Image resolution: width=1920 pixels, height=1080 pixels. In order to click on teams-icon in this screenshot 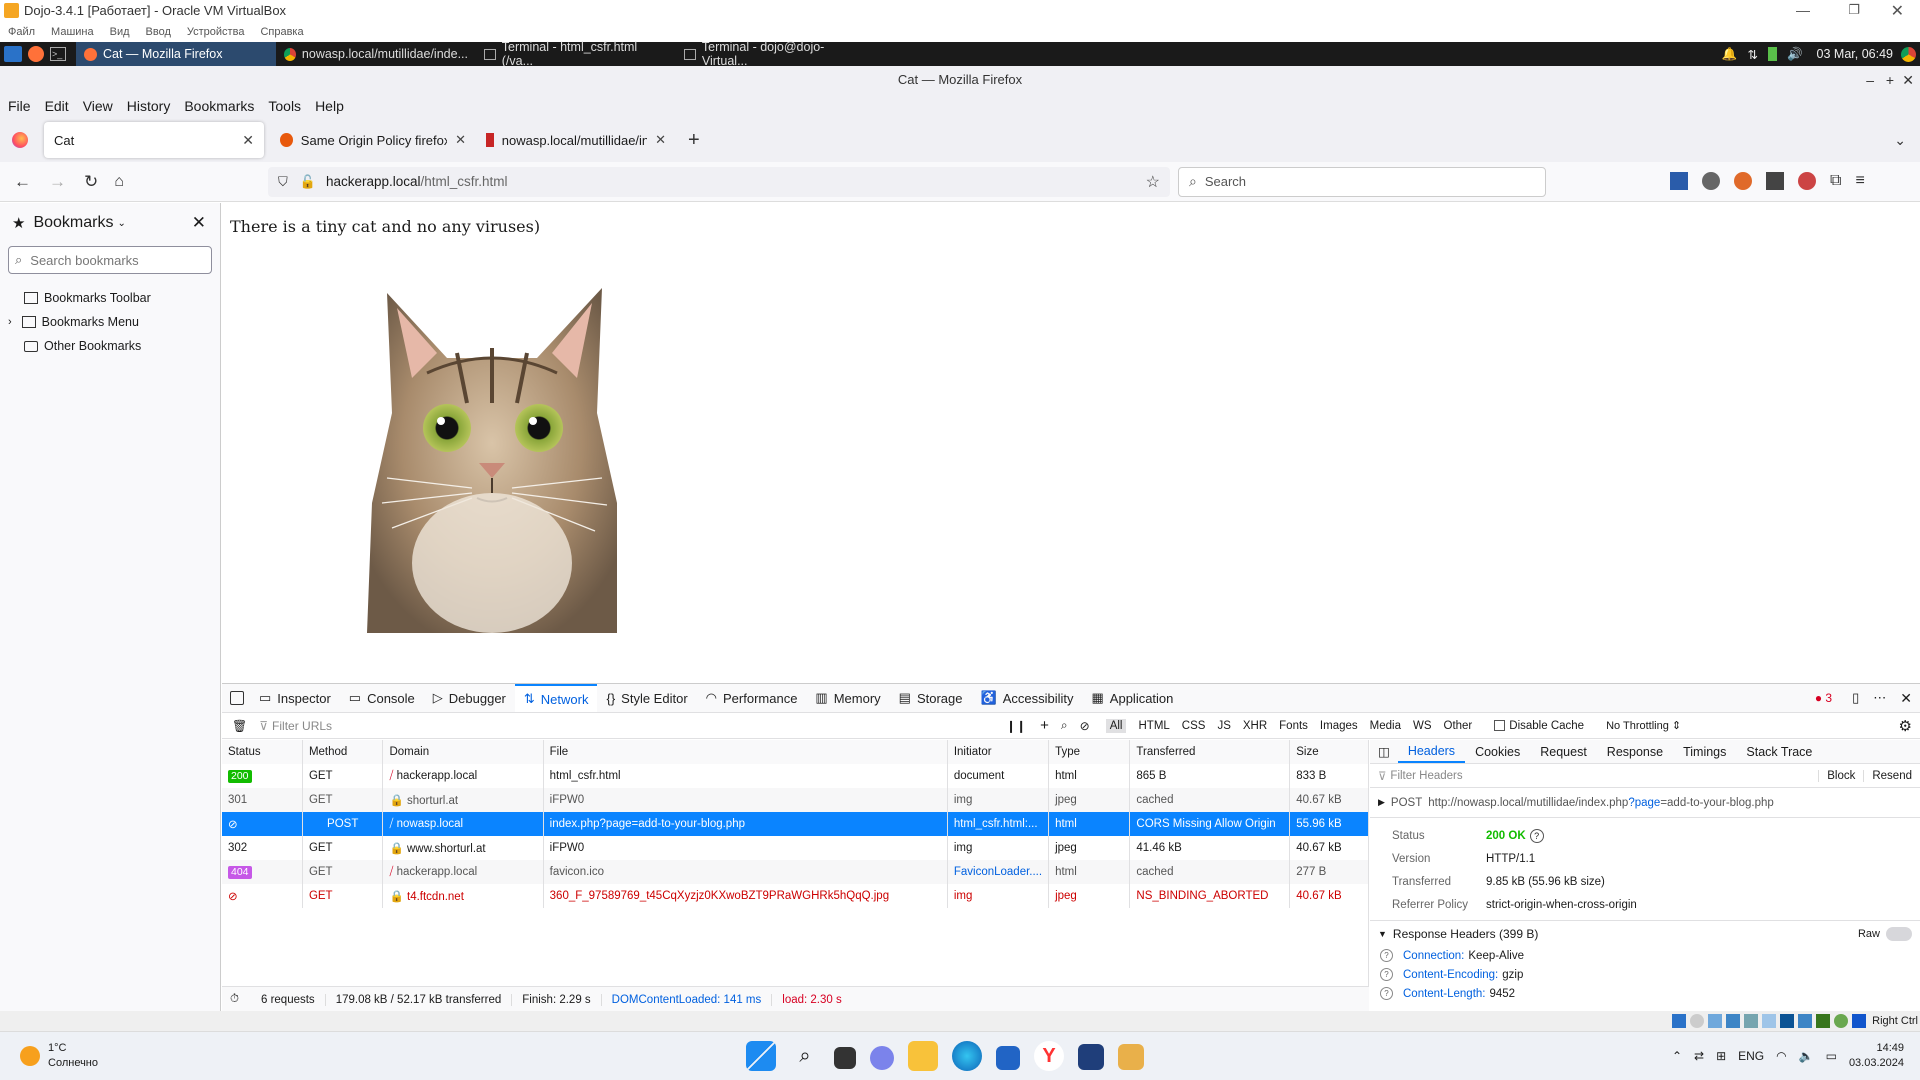, I will do `click(882, 1057)`.